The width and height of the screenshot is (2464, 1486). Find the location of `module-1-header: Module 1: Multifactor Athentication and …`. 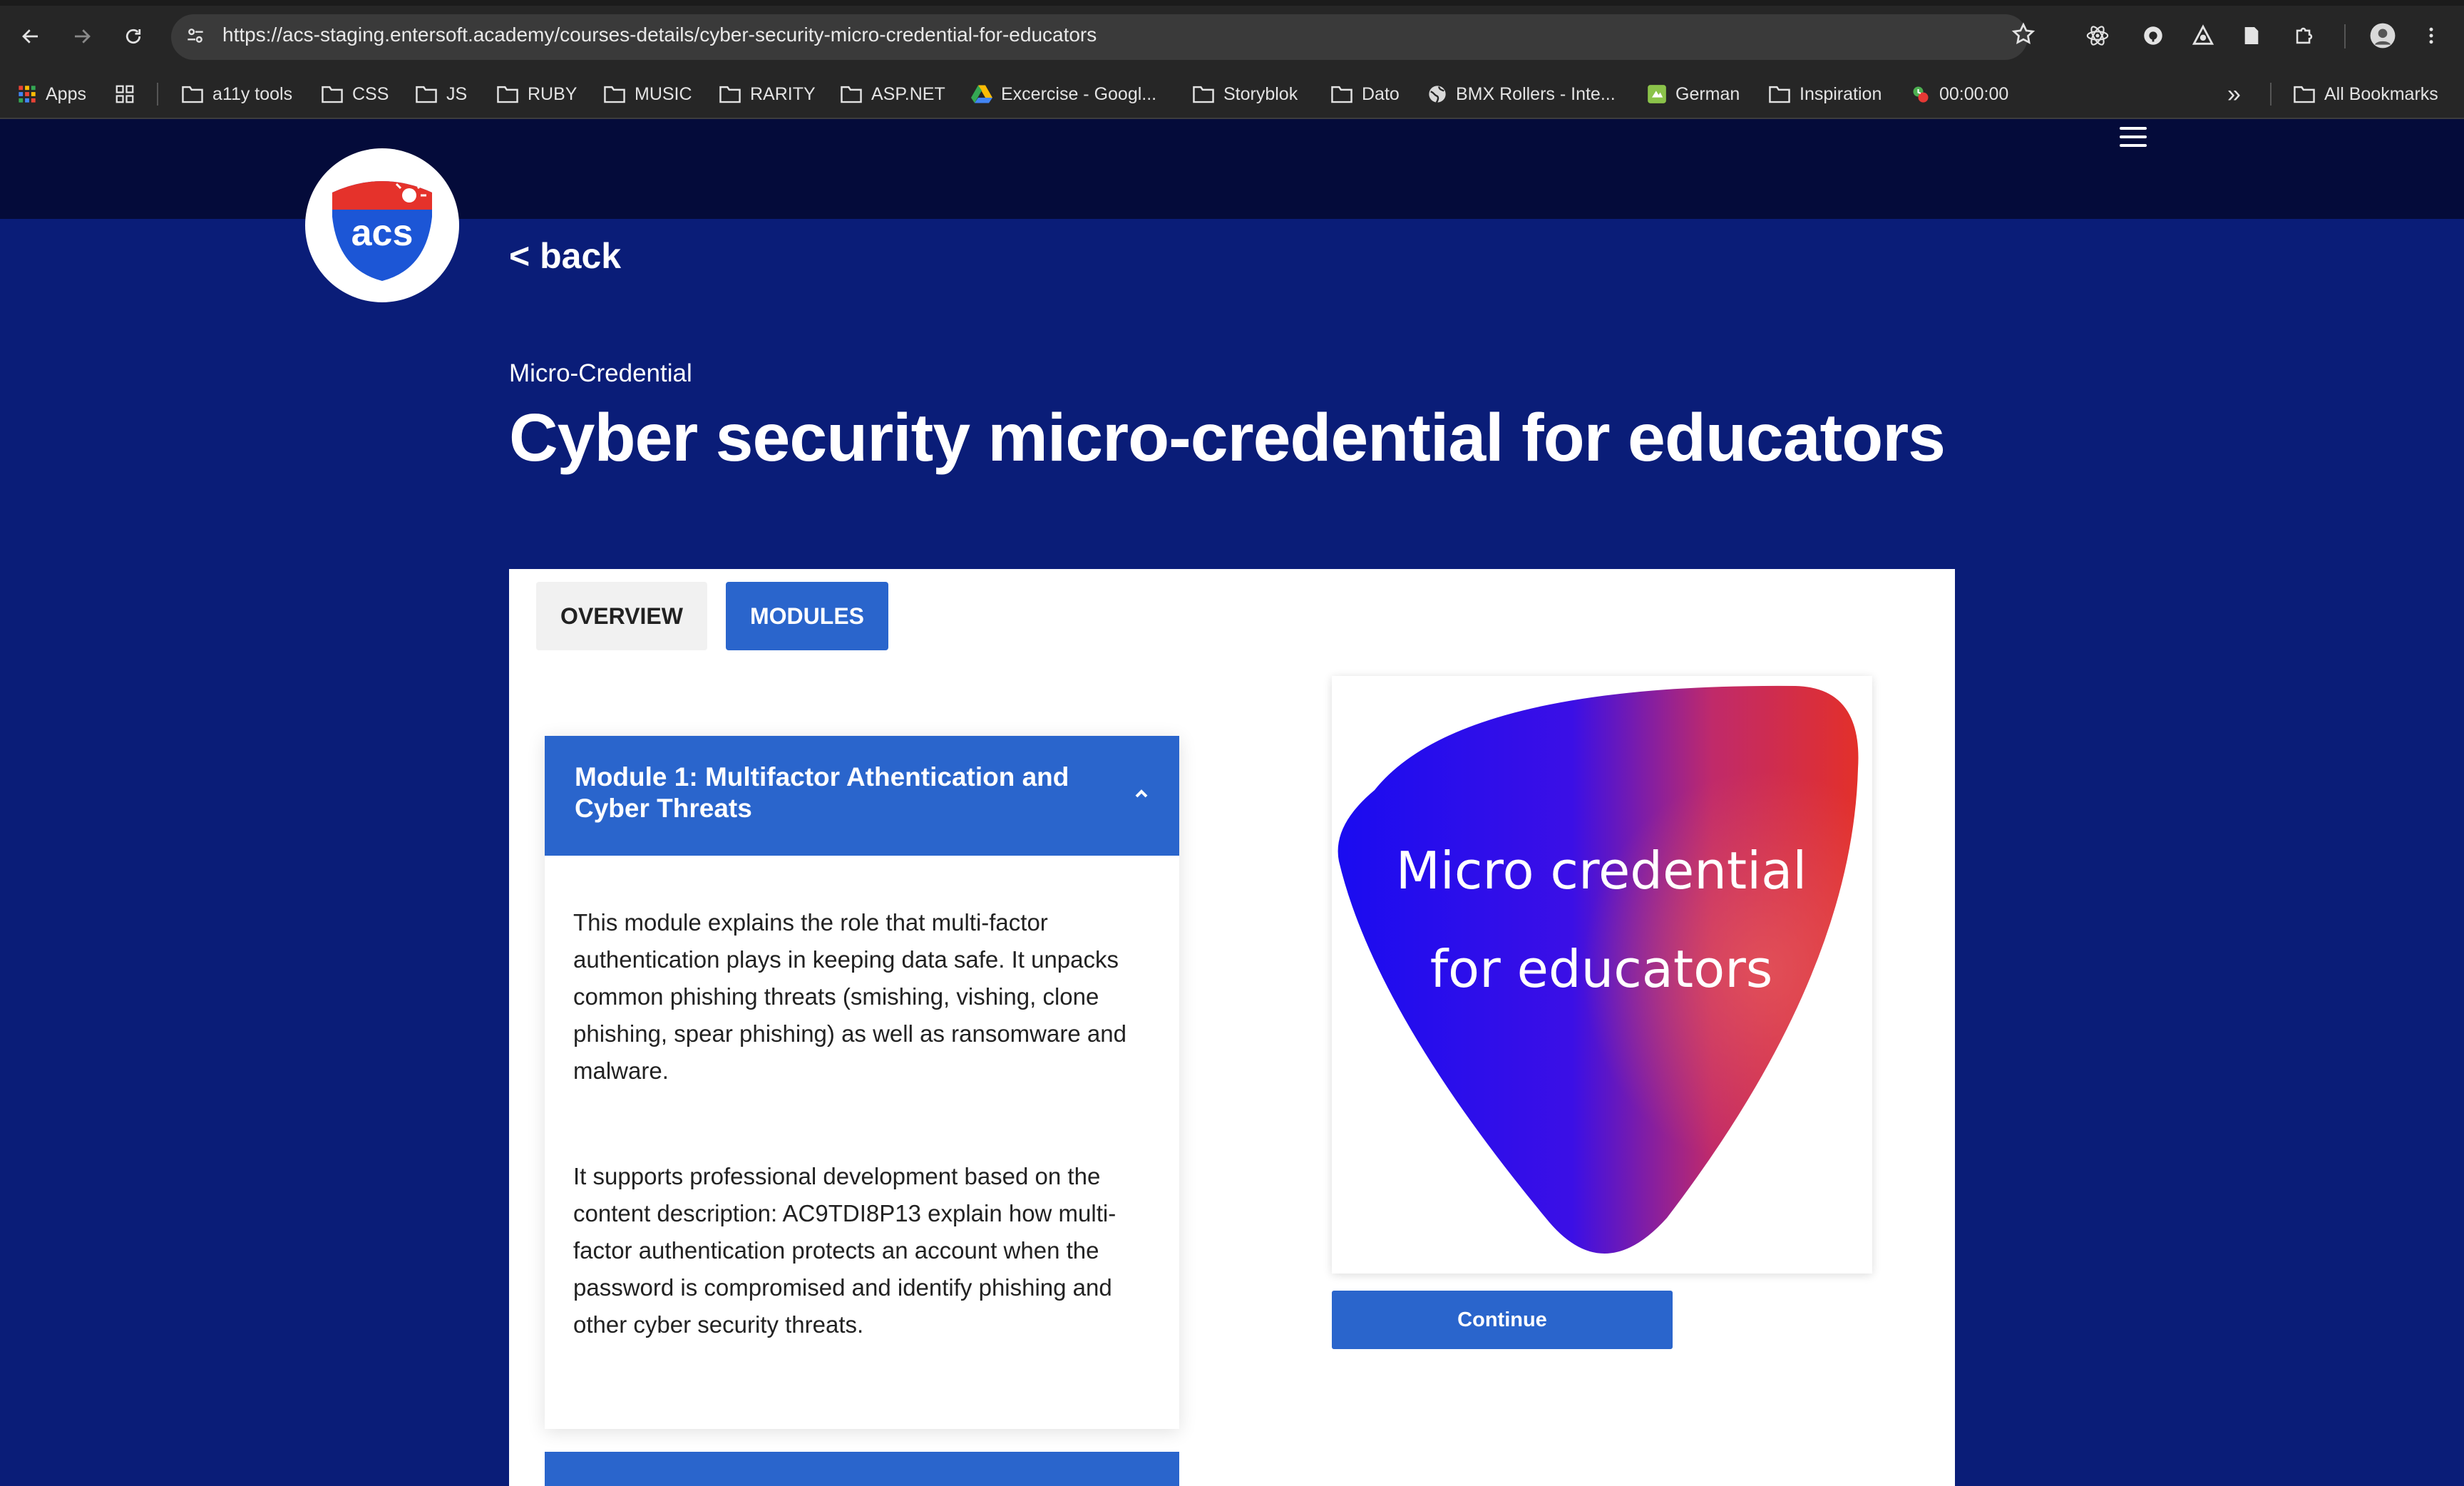

module-1-header: Module 1: Multifactor Athentication and … is located at coordinates (862, 796).